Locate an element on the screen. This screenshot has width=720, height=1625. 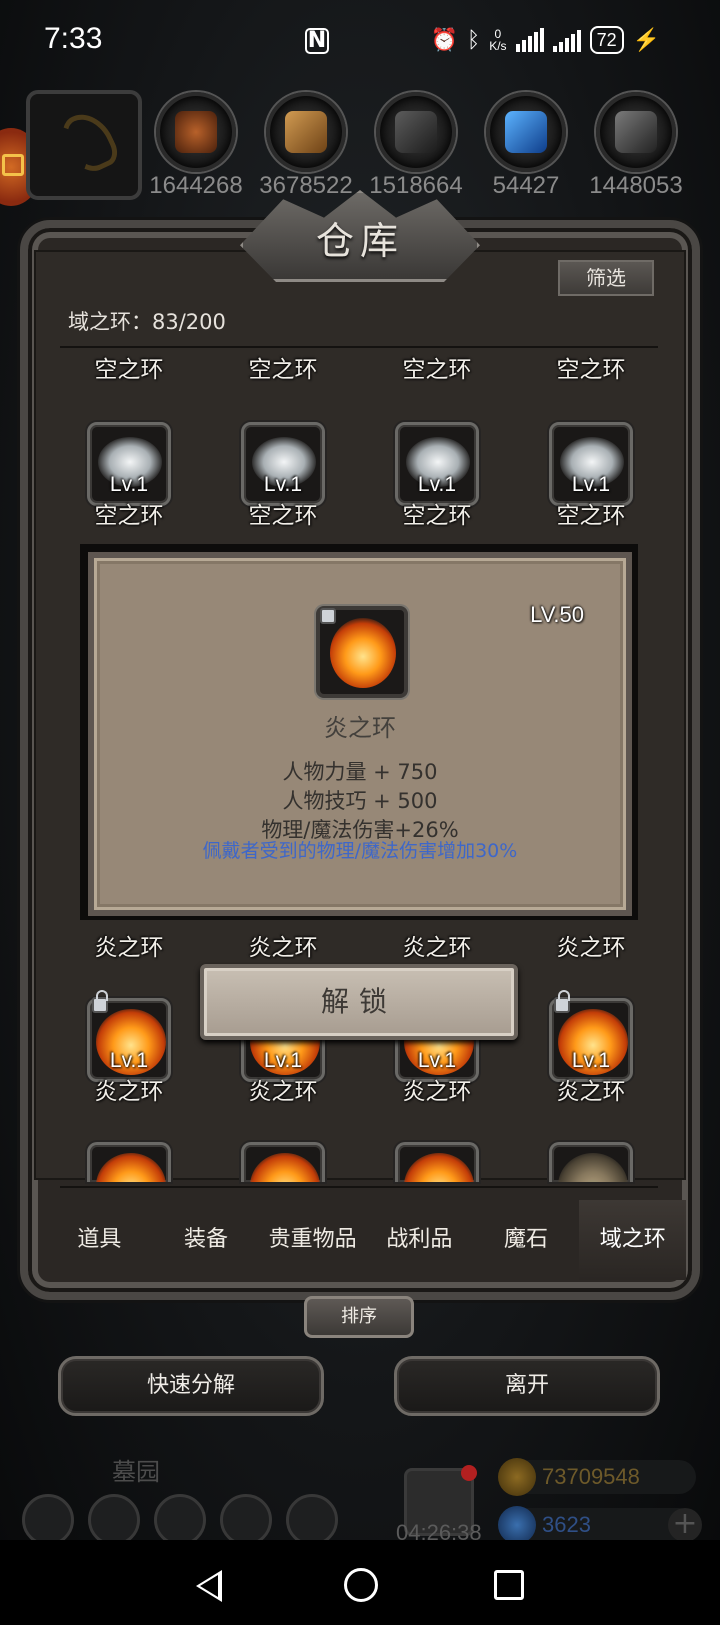
character-icon is located at coordinates (180, 1520).